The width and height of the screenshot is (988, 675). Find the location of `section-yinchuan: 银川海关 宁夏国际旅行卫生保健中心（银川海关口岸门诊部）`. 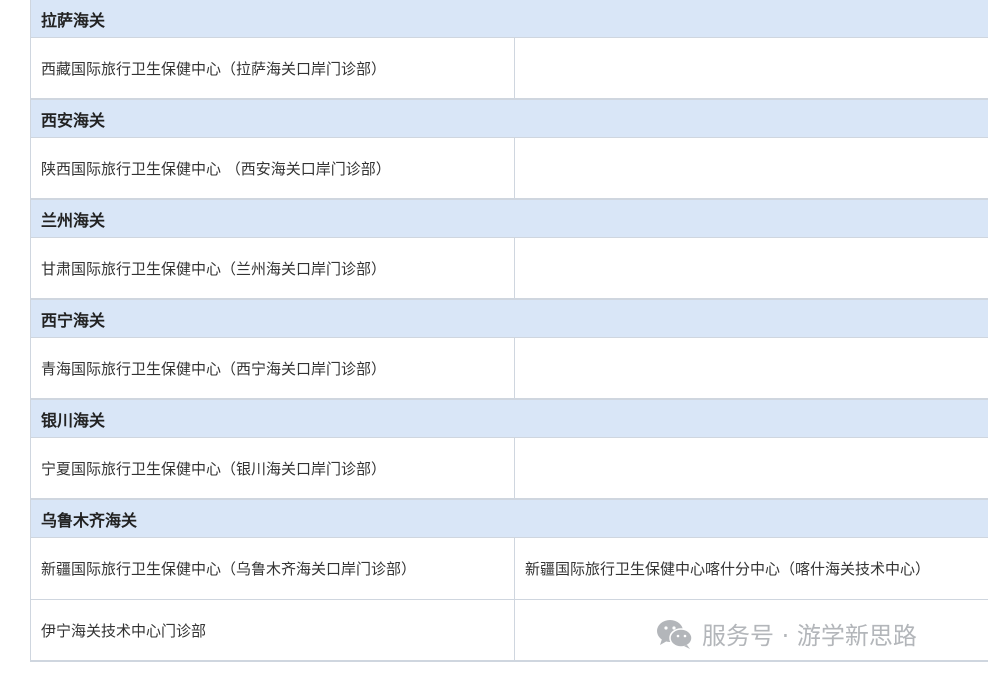

section-yinchuan: 银川海关 宁夏国际旅行卫生保健中心（银川海关口岸门诊部） is located at coordinates (509, 450).